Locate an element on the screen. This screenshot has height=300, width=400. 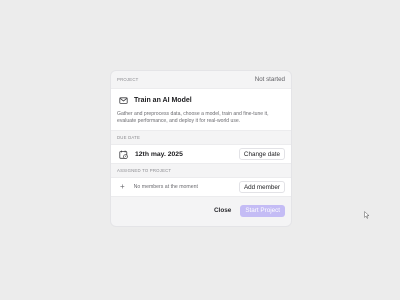
status-badge: Not started is located at coordinates (269, 79).